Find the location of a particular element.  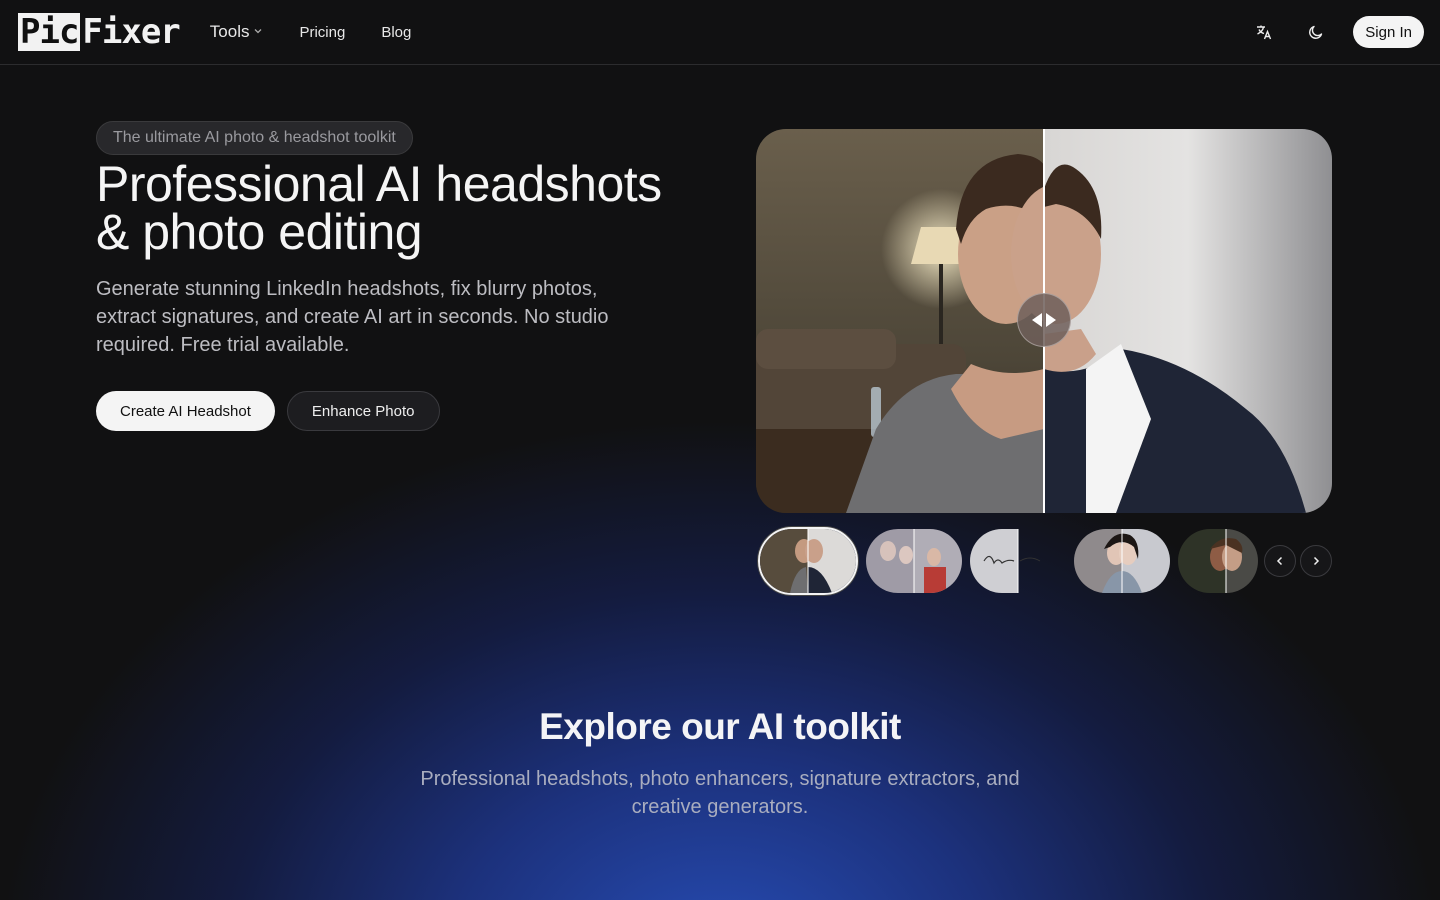

arrow-left-icon is located at coordinates (1037, 320).